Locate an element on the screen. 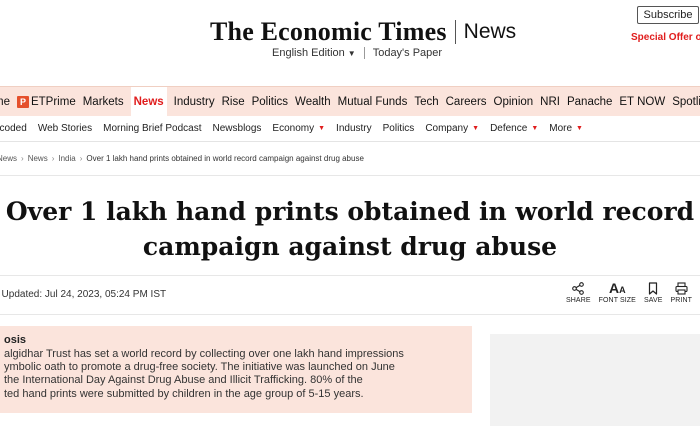 Image resolution: width=700 pixels, height=426 pixels. breadcrumb-news-home: News is located at coordinates (8, 158).